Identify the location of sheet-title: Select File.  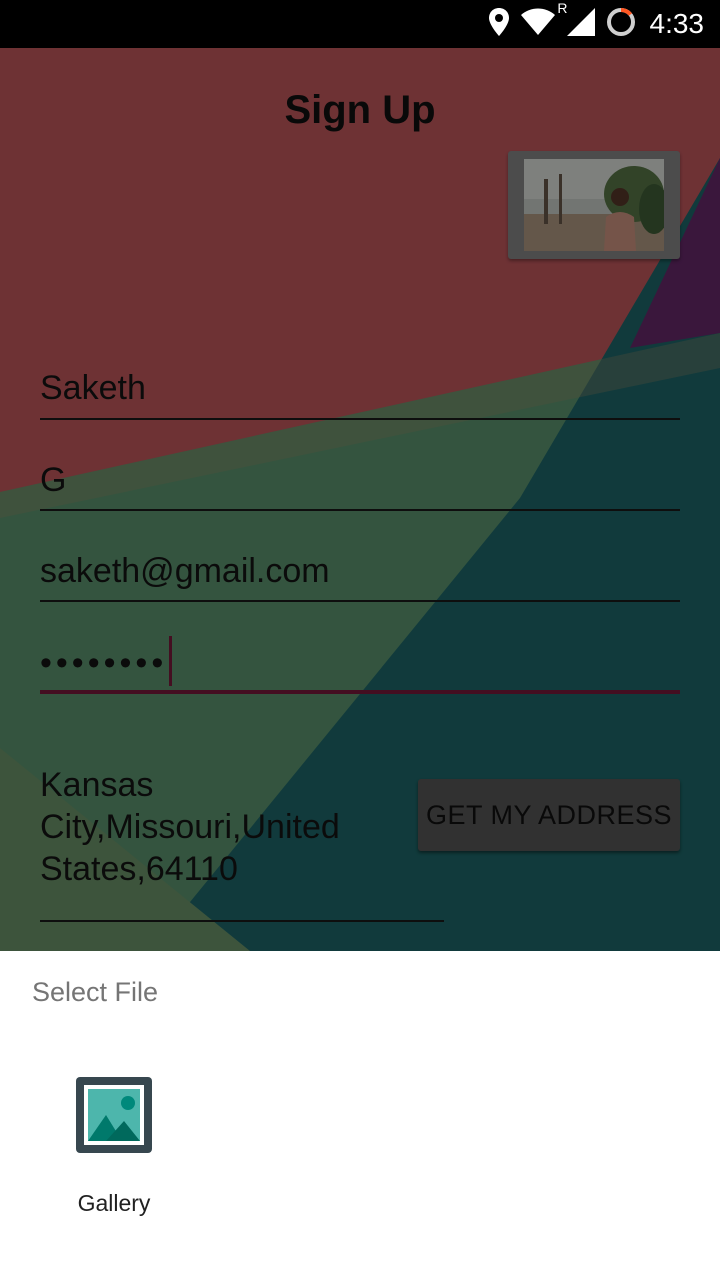
(95, 992).